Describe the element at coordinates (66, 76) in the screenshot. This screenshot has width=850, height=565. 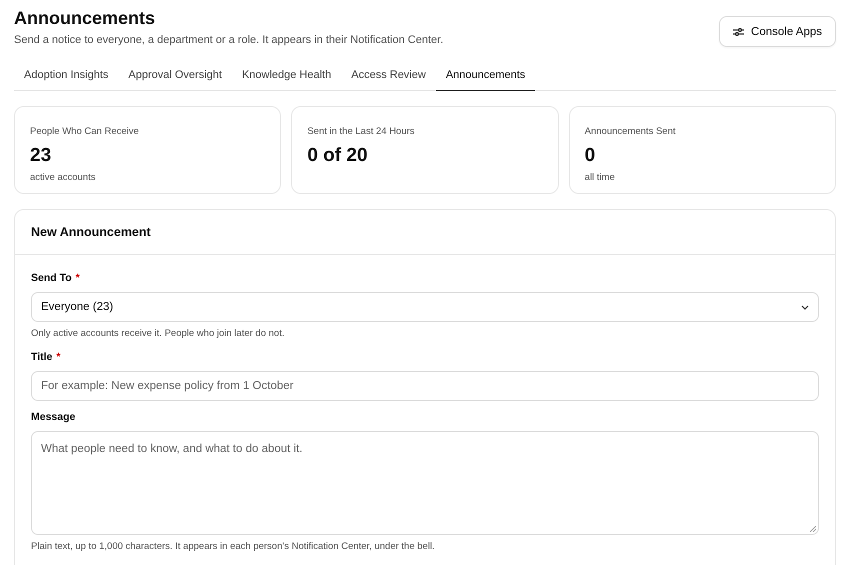
I see `tab: Adoption Insights` at that location.